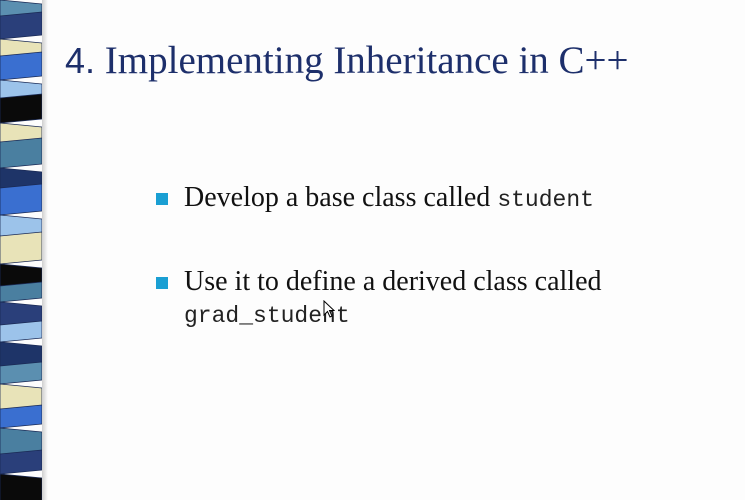 The height and width of the screenshot is (500, 745). What do you see at coordinates (362, 60) in the screenshot?
I see `slide-title-text: Implementing Inheritance in C++` at bounding box center [362, 60].